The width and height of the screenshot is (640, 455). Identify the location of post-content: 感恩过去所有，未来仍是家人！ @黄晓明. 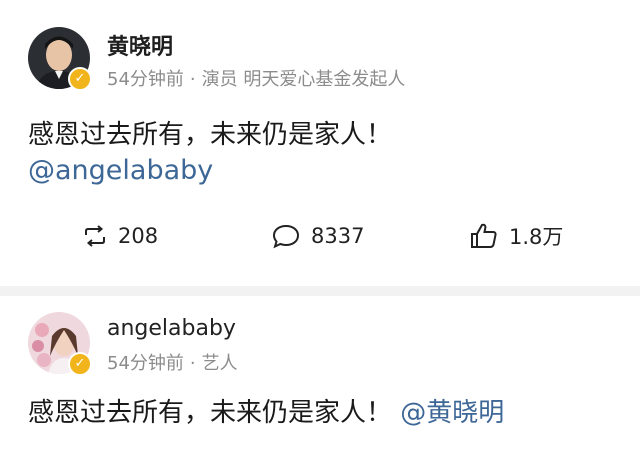
(266, 410).